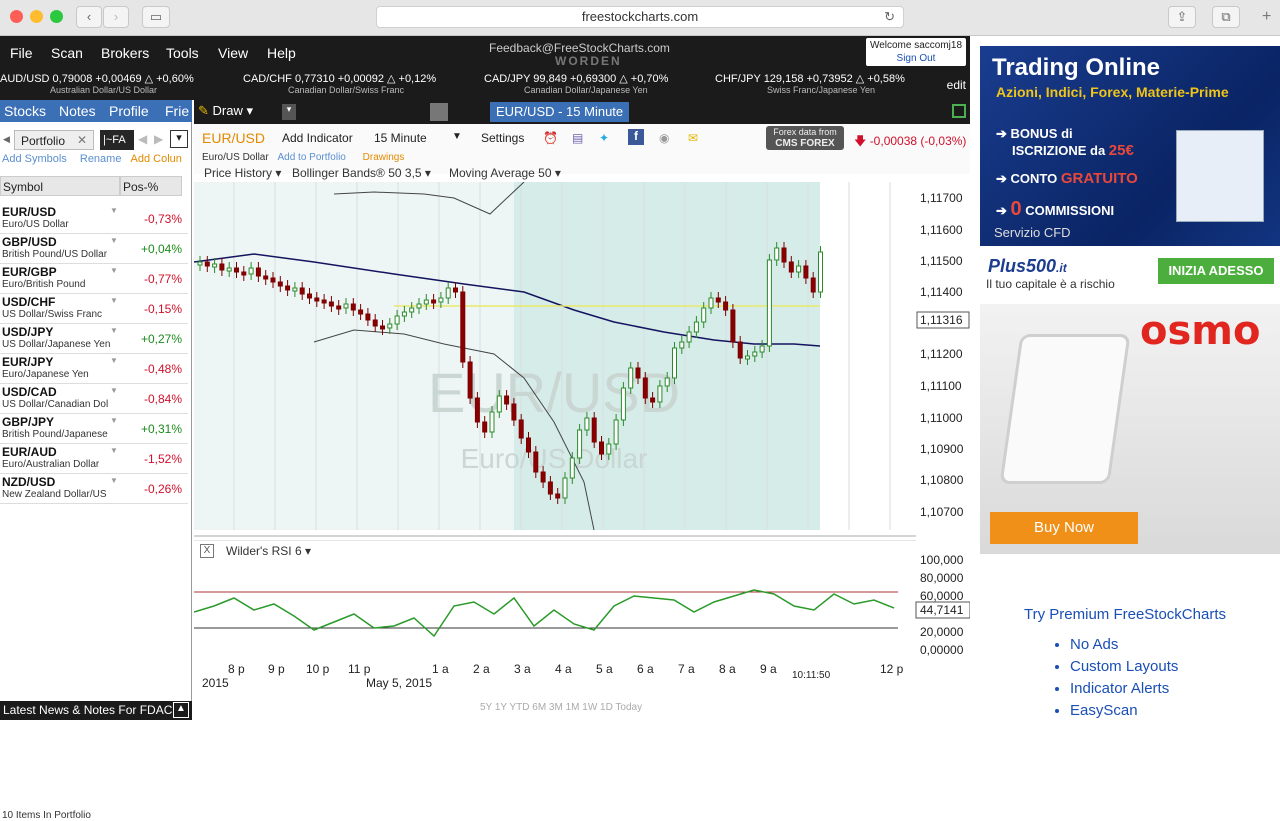 The image size is (1280, 821). I want to click on zoom-range-bar: 5Y 1Y YTD 6M 3M 1M 1W 1D Today, so click(561, 707).